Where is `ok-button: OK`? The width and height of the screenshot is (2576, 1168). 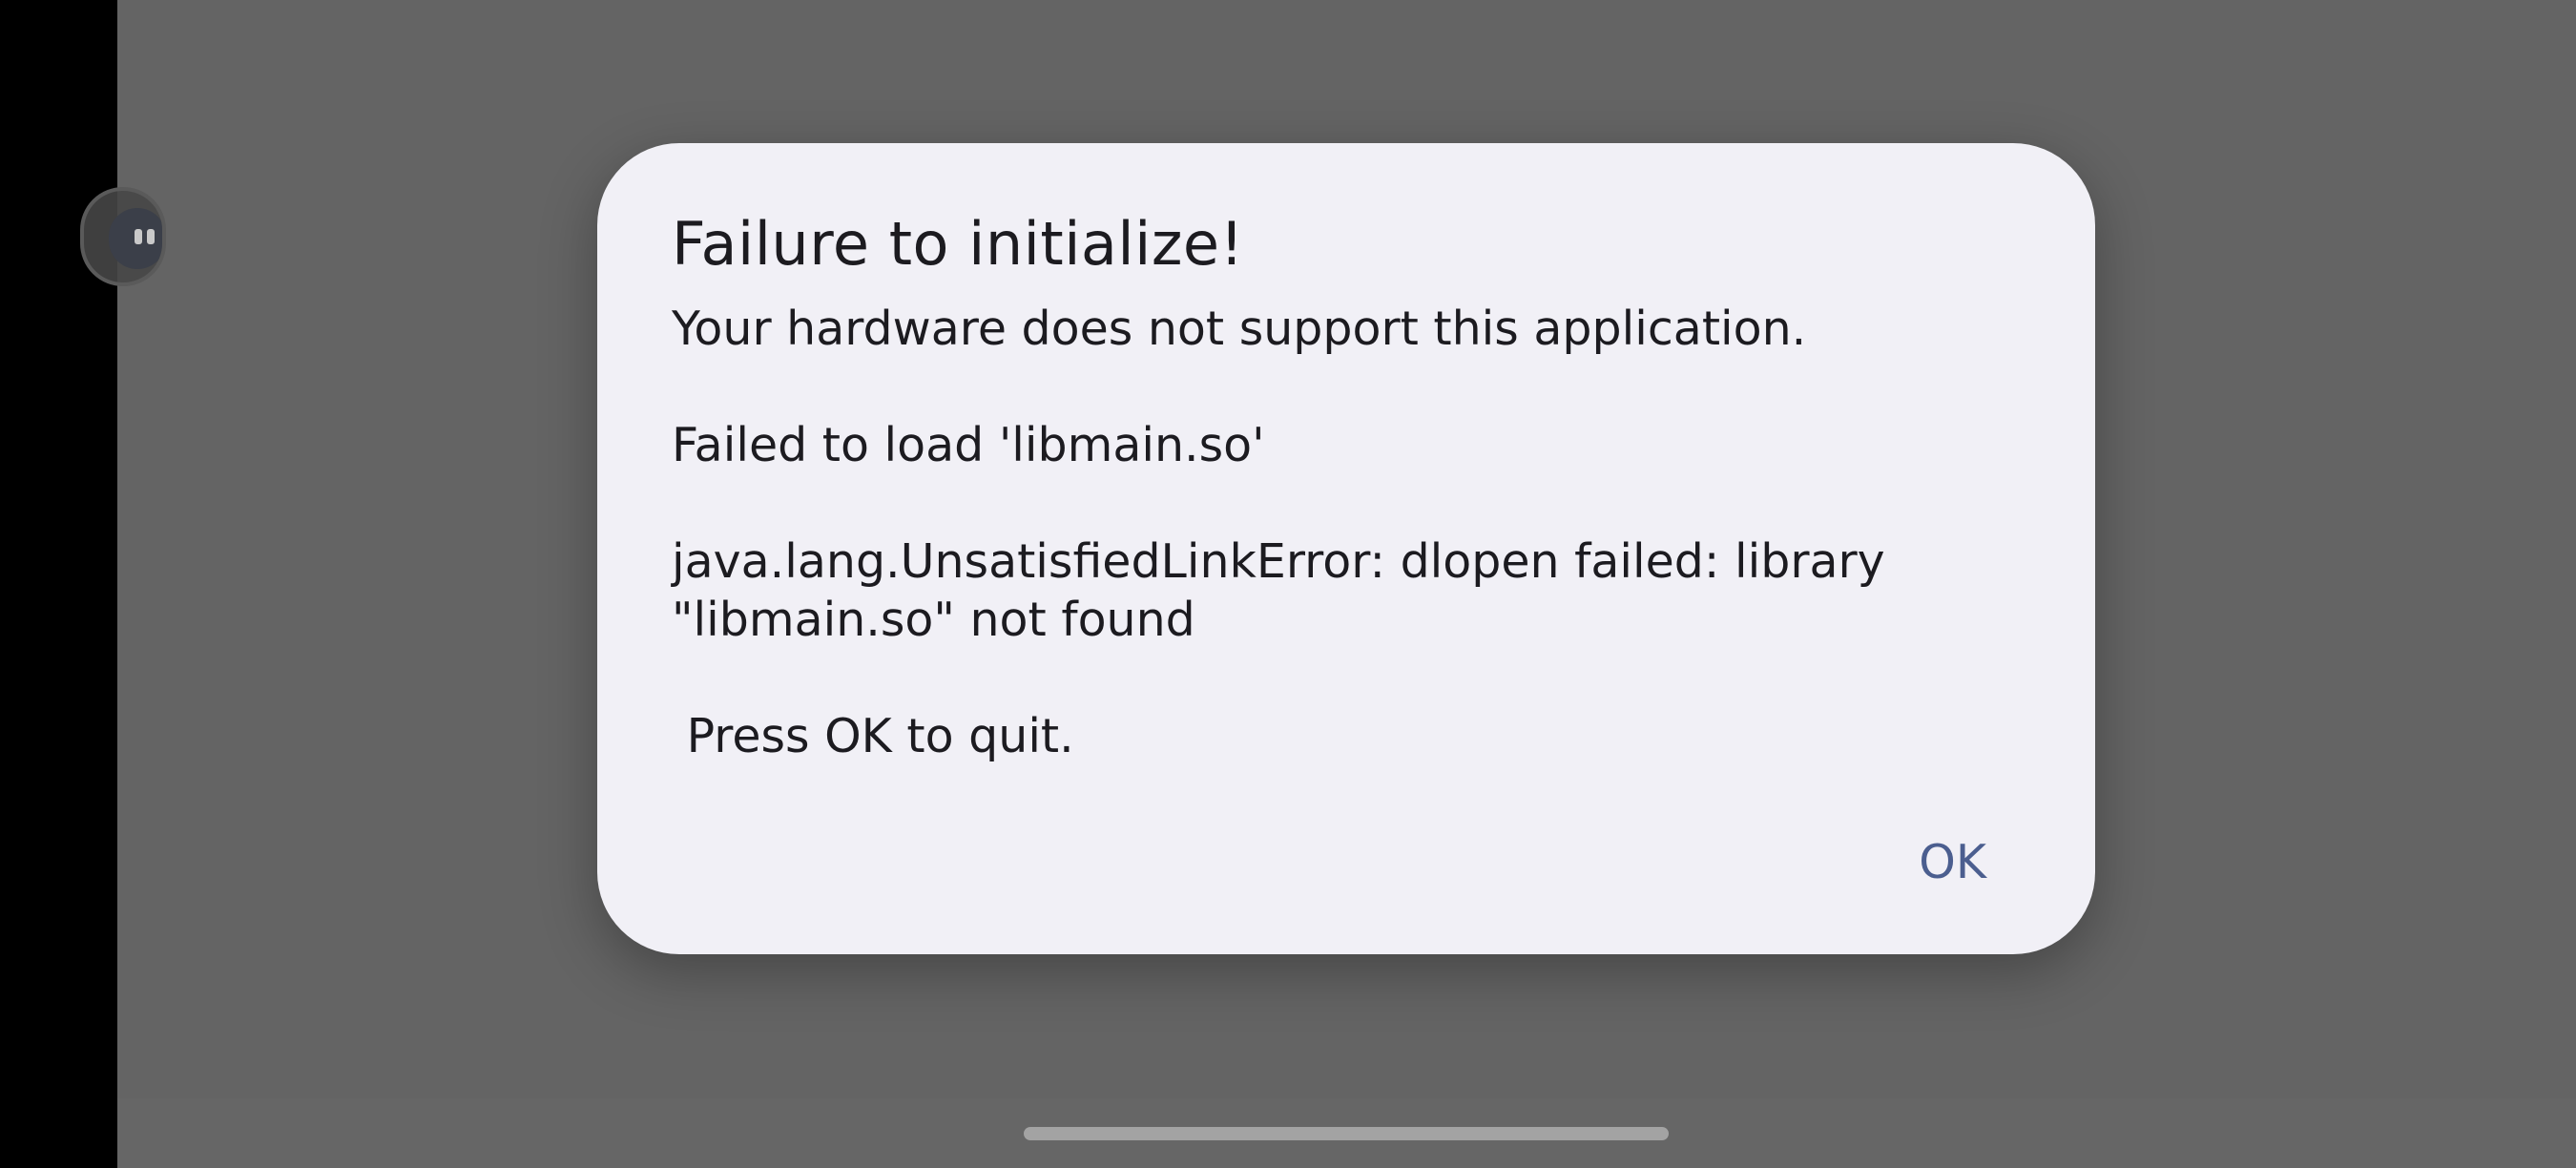 ok-button: OK is located at coordinates (1952, 862).